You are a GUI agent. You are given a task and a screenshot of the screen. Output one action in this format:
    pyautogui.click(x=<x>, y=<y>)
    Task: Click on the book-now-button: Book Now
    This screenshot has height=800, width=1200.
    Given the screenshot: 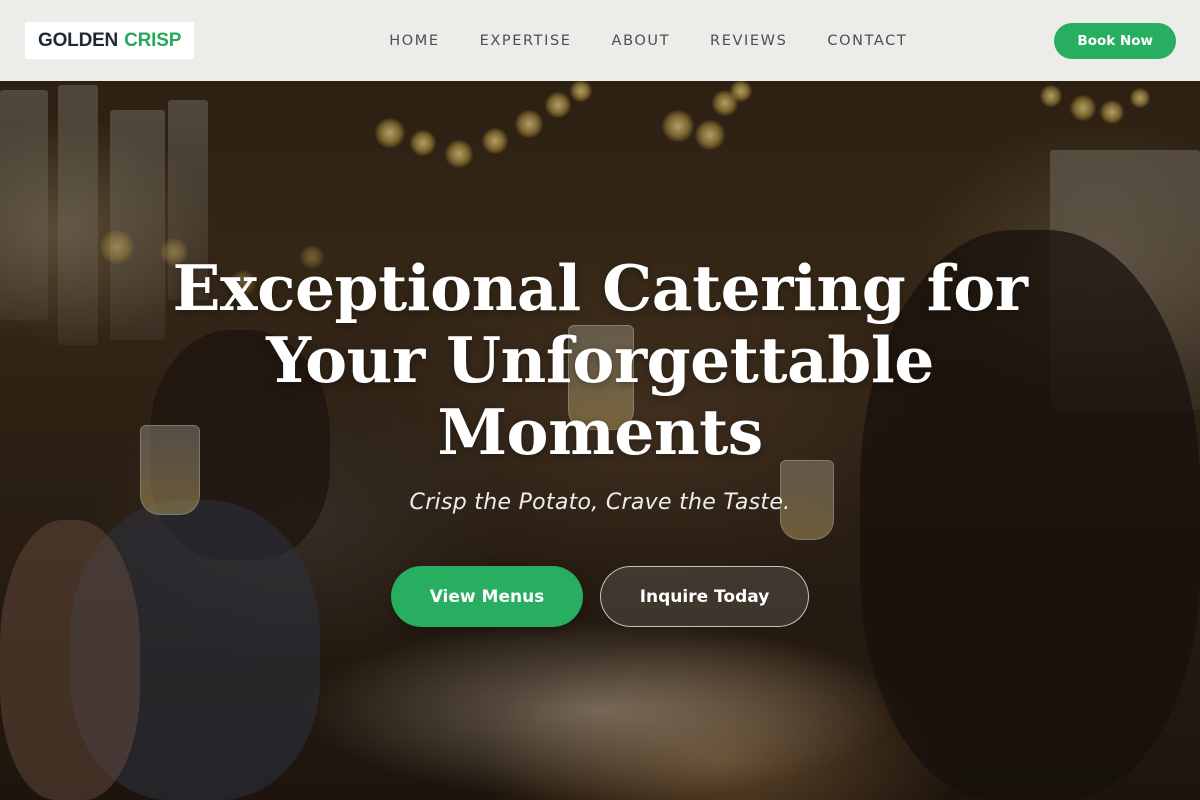 What is the action you would take?
    pyautogui.click(x=1115, y=40)
    